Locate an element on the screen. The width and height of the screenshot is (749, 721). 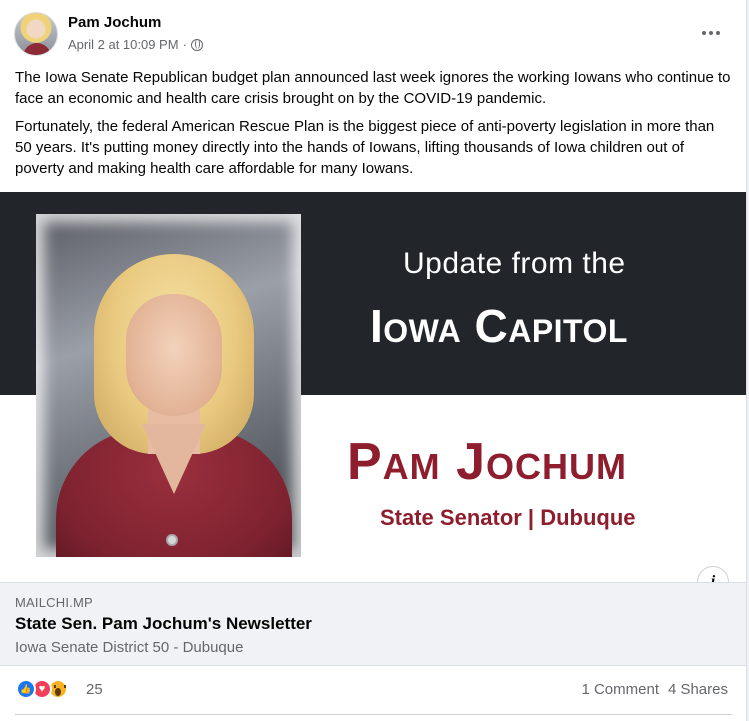
like-icon is located at coordinates (26, 689).